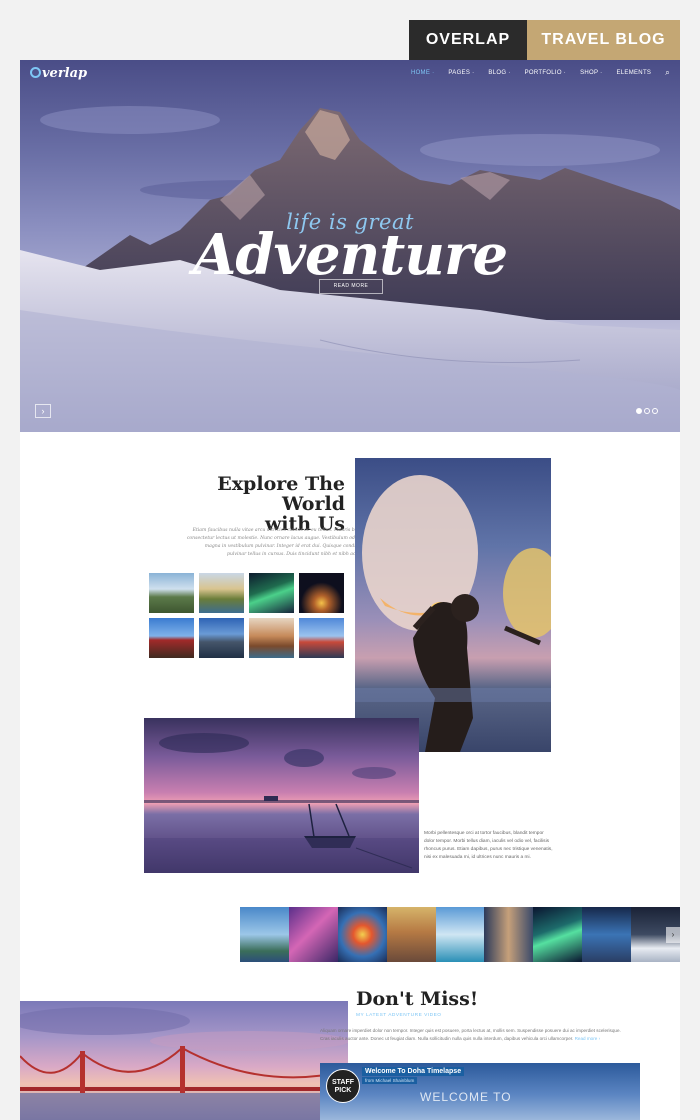  Describe the element at coordinates (390, 1080) in the screenshot. I see `video-byline: from Michael Shainblum` at that location.